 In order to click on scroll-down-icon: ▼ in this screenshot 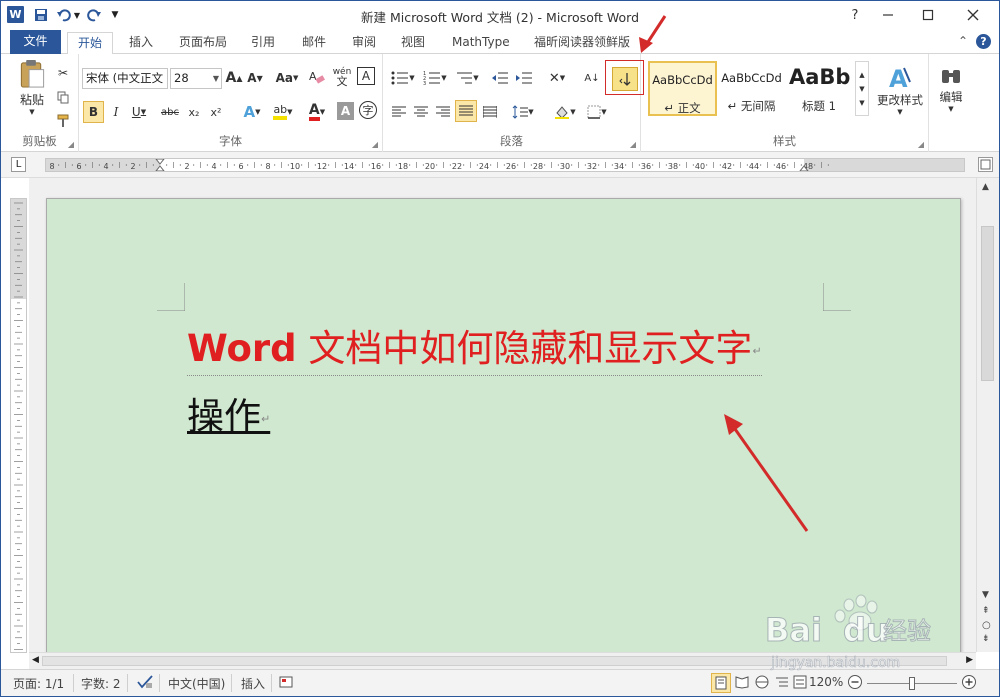, I will do `click(985, 595)`.